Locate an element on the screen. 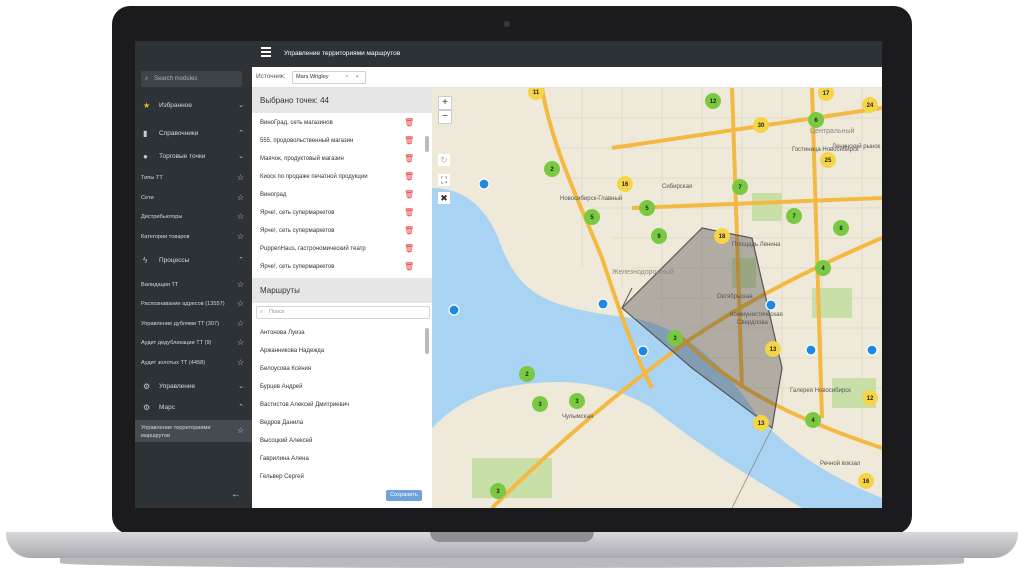 The width and height of the screenshot is (1024, 582). routes-scrollbar is located at coordinates (427, 341).